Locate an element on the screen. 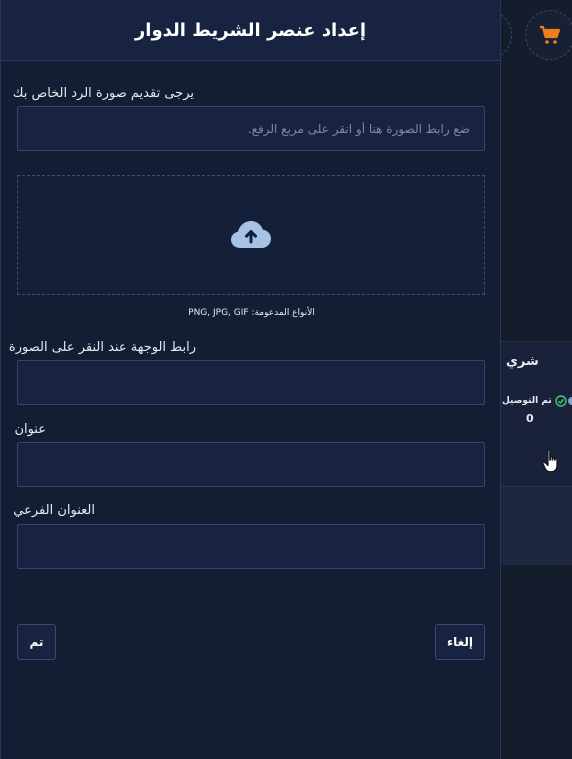 The height and width of the screenshot is (759, 572). image-url-label: يرجى تقديم صورة الرد الخاص بك is located at coordinates (103, 93).